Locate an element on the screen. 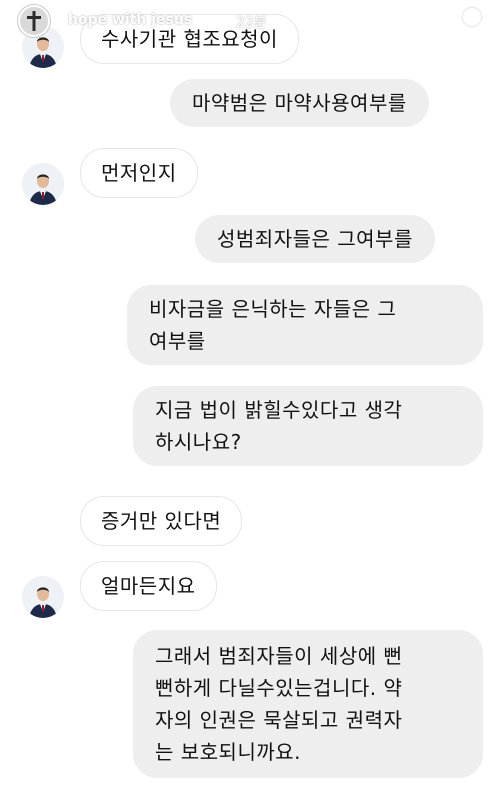 The image size is (500, 801). message-bubble-incoming: 얼마든지요 is located at coordinates (148, 586).